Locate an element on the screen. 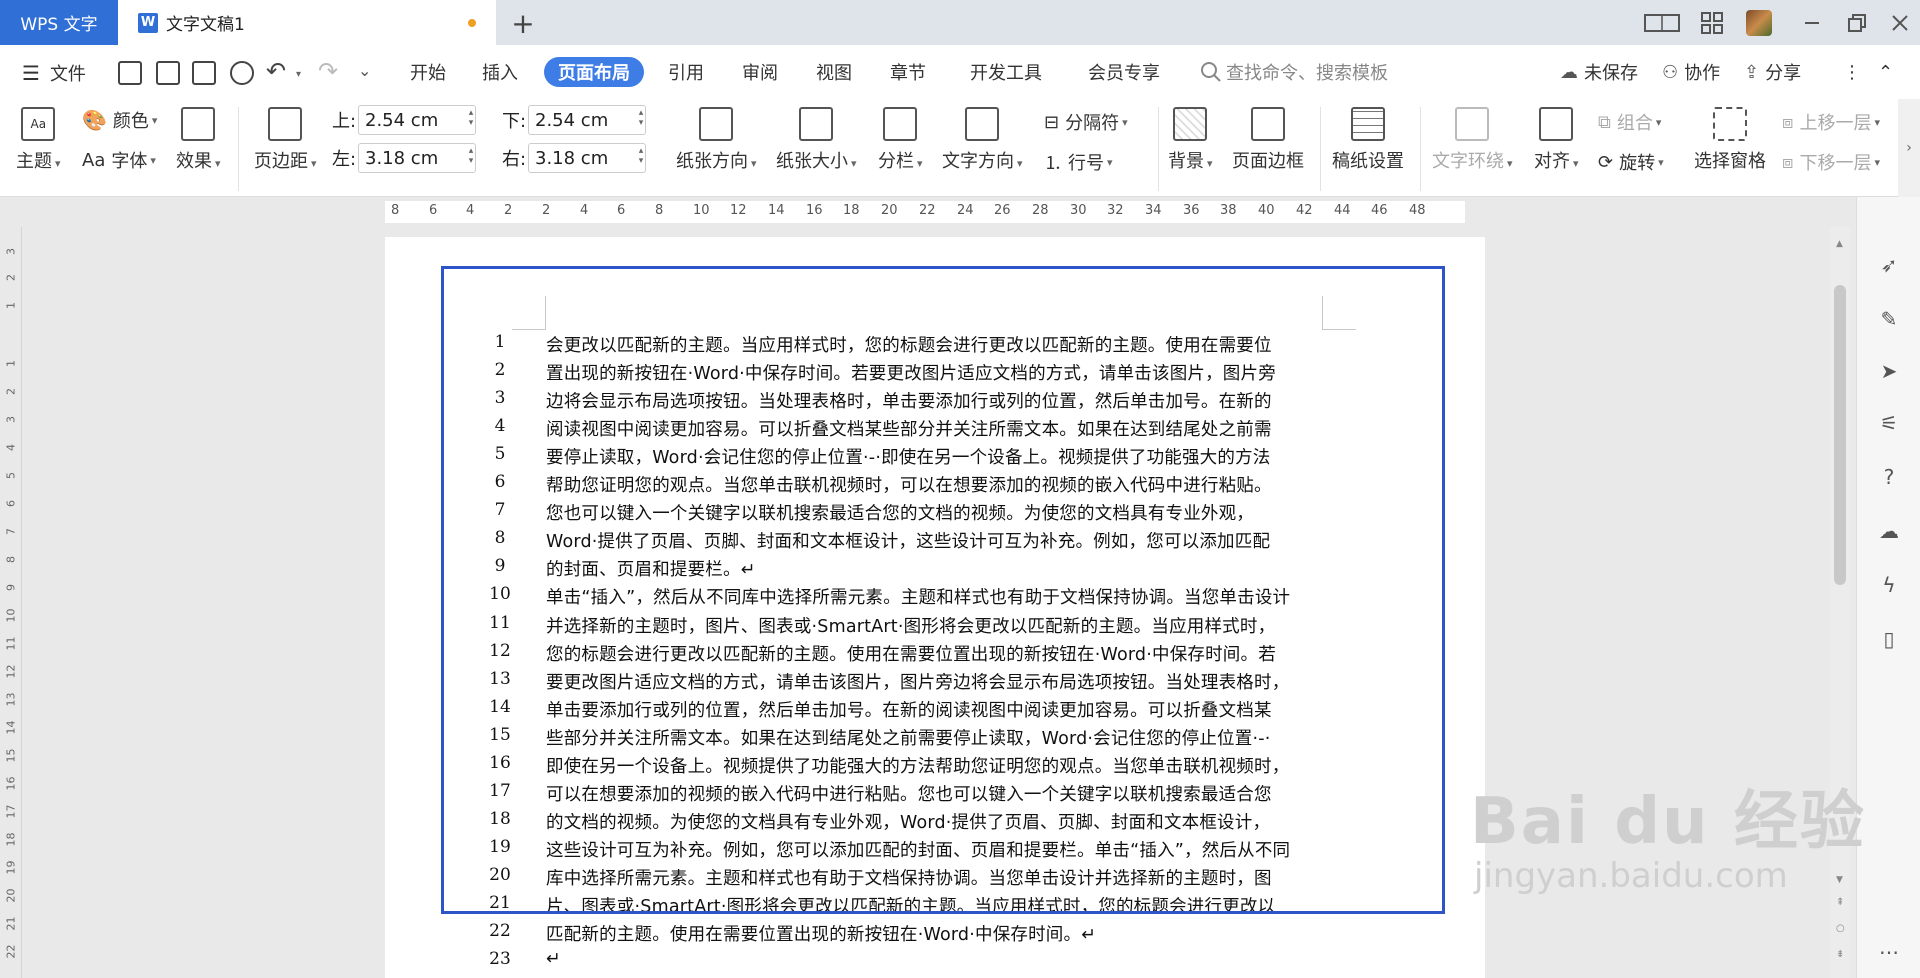 Image resolution: width=1920 pixels, height=978 pixels. margin-left-value: 3.18 cm is located at coordinates (401, 158).